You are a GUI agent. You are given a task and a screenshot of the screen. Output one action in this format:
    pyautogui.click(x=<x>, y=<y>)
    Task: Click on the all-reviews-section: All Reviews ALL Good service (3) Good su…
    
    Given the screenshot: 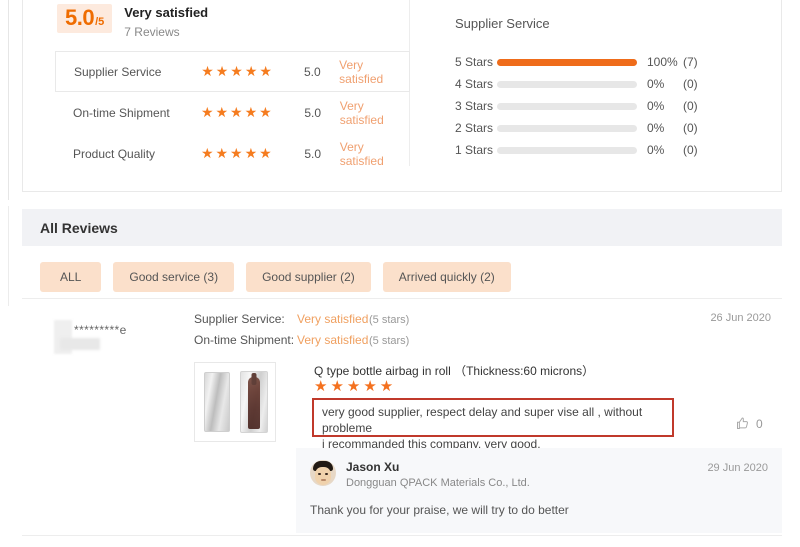 What is the action you would take?
    pyautogui.click(x=402, y=250)
    